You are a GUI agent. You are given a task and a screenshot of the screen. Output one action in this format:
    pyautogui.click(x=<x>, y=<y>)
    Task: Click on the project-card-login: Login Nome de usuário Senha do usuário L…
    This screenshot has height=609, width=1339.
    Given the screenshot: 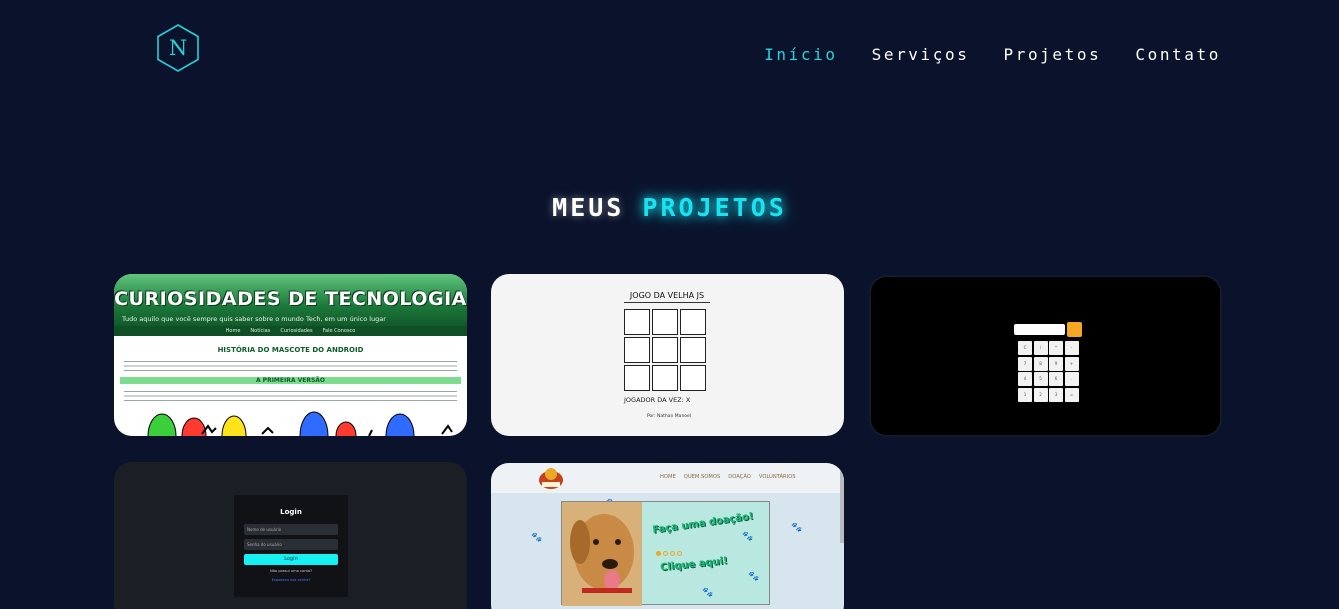 What is the action you would take?
    pyautogui.click(x=290, y=535)
    